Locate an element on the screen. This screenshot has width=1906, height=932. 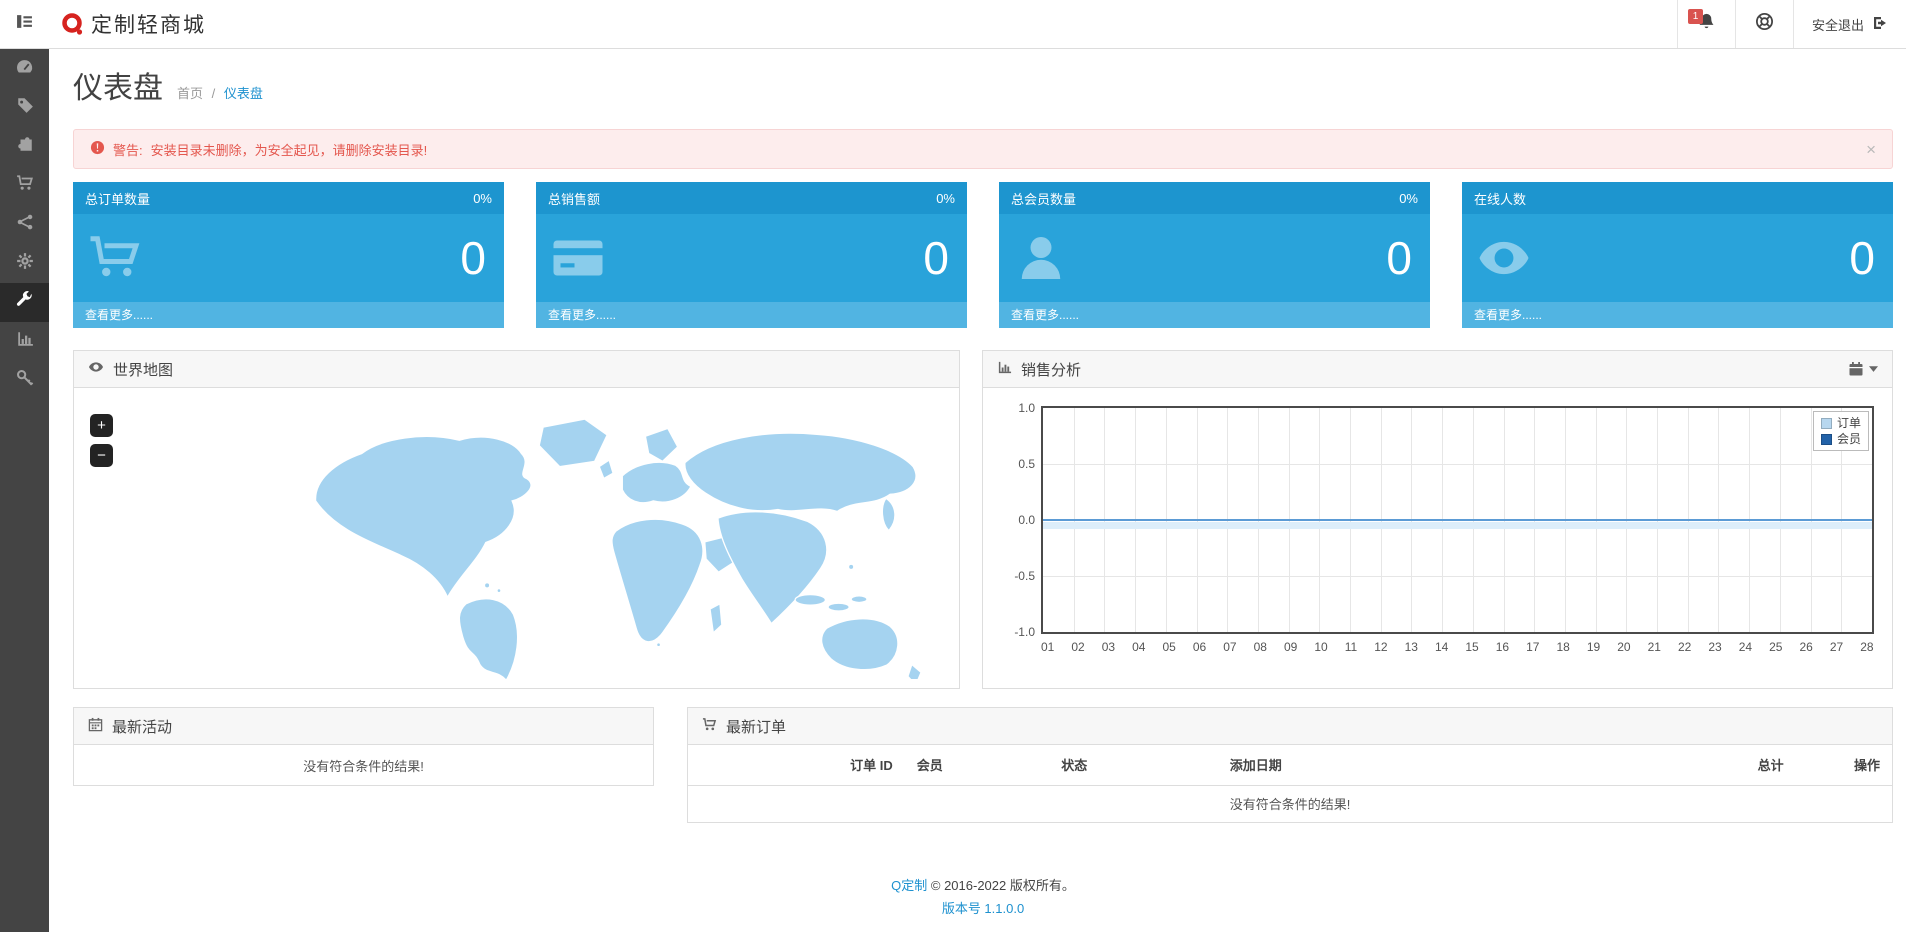
share-icon is located at coordinates (25, 224).